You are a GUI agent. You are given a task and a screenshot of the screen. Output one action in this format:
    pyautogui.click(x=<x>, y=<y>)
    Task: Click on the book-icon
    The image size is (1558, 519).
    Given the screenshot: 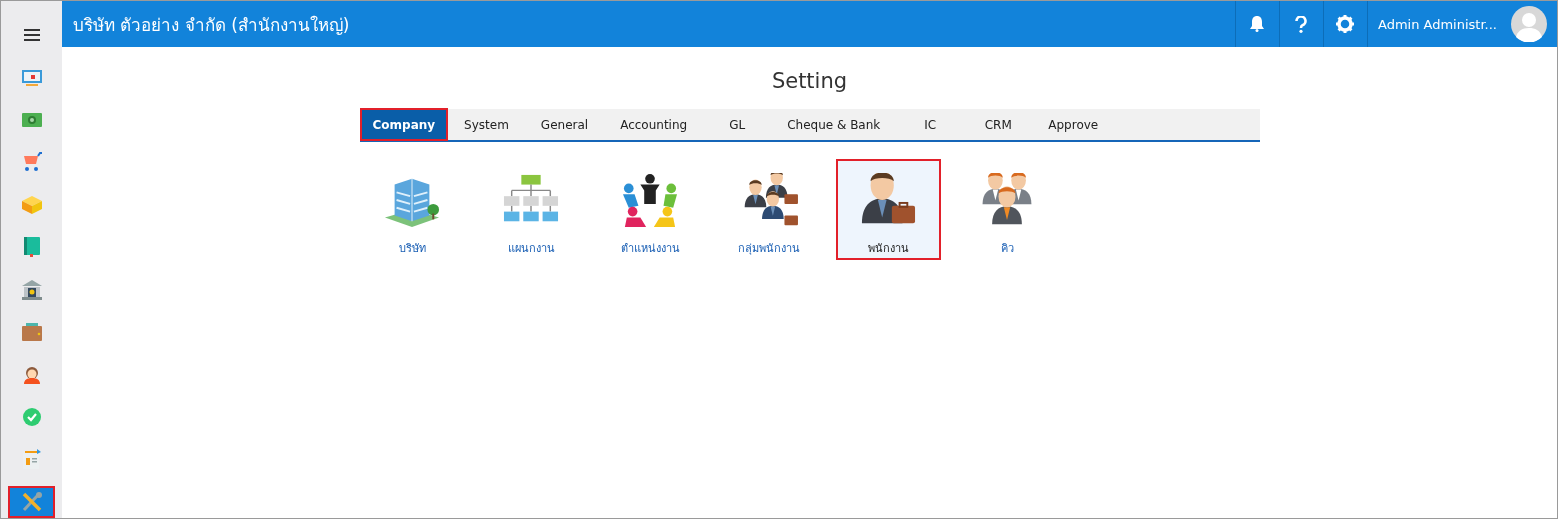 What is the action you would take?
    pyautogui.click(x=31, y=247)
    